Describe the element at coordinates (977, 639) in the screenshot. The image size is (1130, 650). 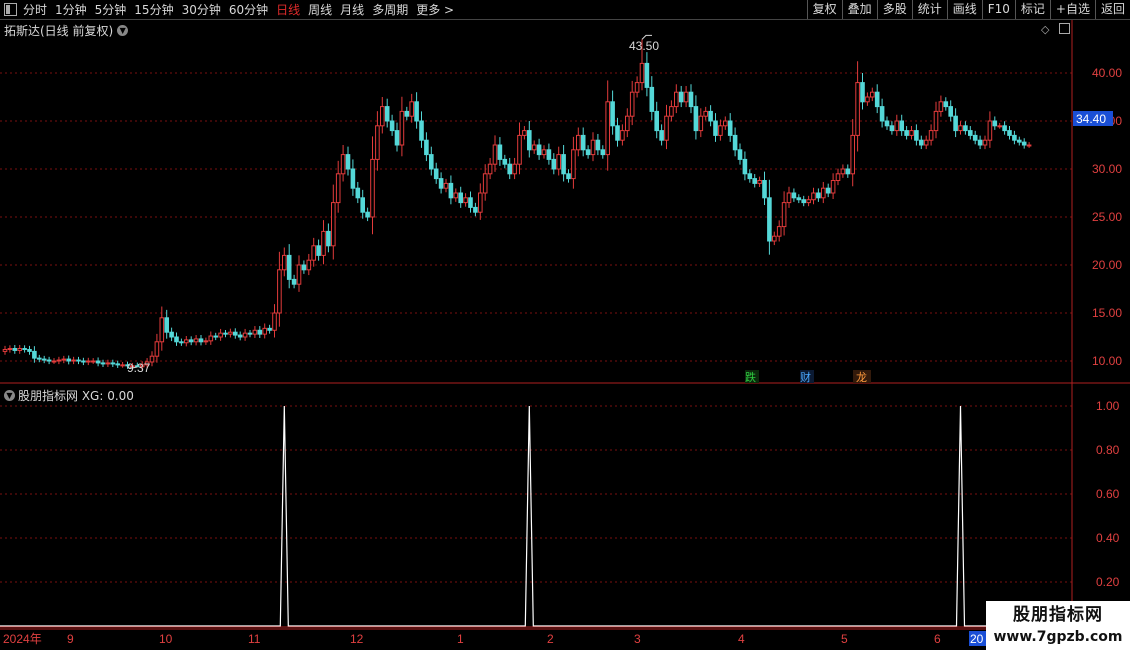
I see `time-tick: 20` at that location.